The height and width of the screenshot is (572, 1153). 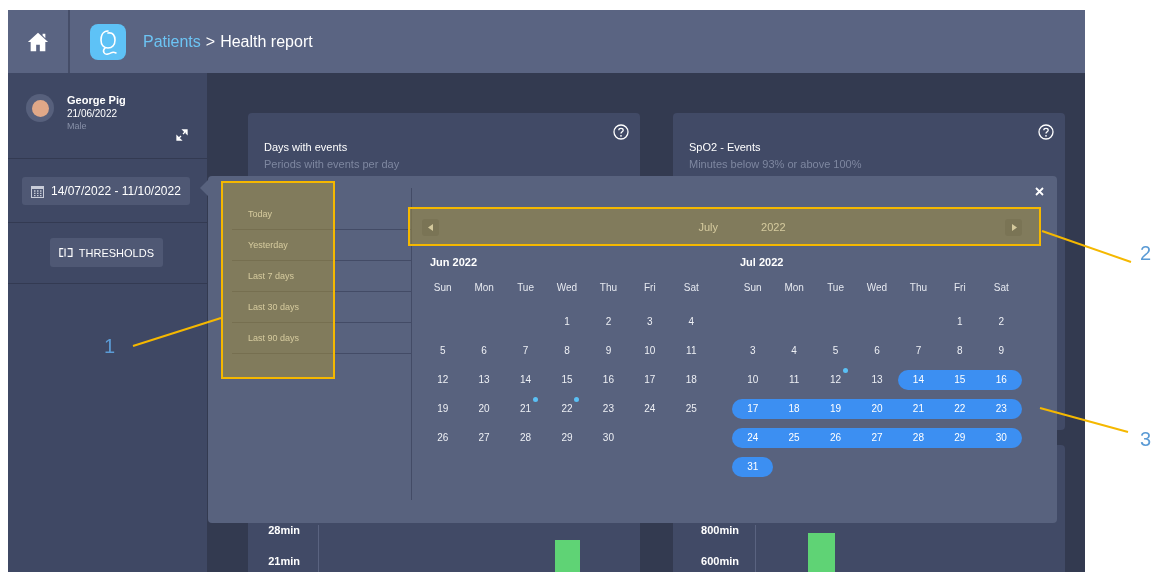 What do you see at coordinates (38, 41) in the screenshot?
I see `home-icon` at bounding box center [38, 41].